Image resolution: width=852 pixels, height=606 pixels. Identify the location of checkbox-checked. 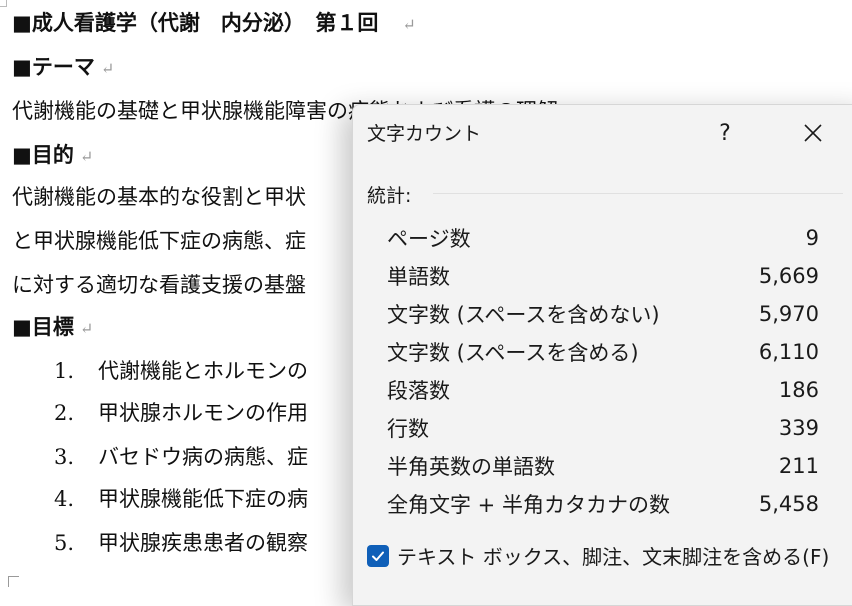
(378, 555).